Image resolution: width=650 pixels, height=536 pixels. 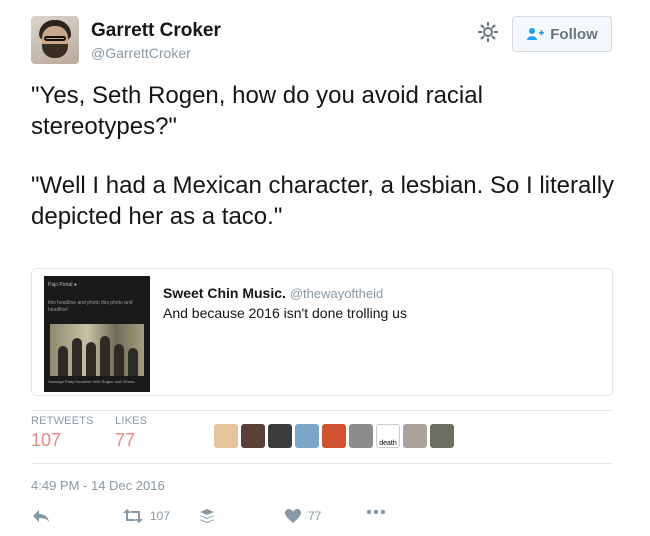 I want to click on like-count: 77, so click(x=315, y=516).